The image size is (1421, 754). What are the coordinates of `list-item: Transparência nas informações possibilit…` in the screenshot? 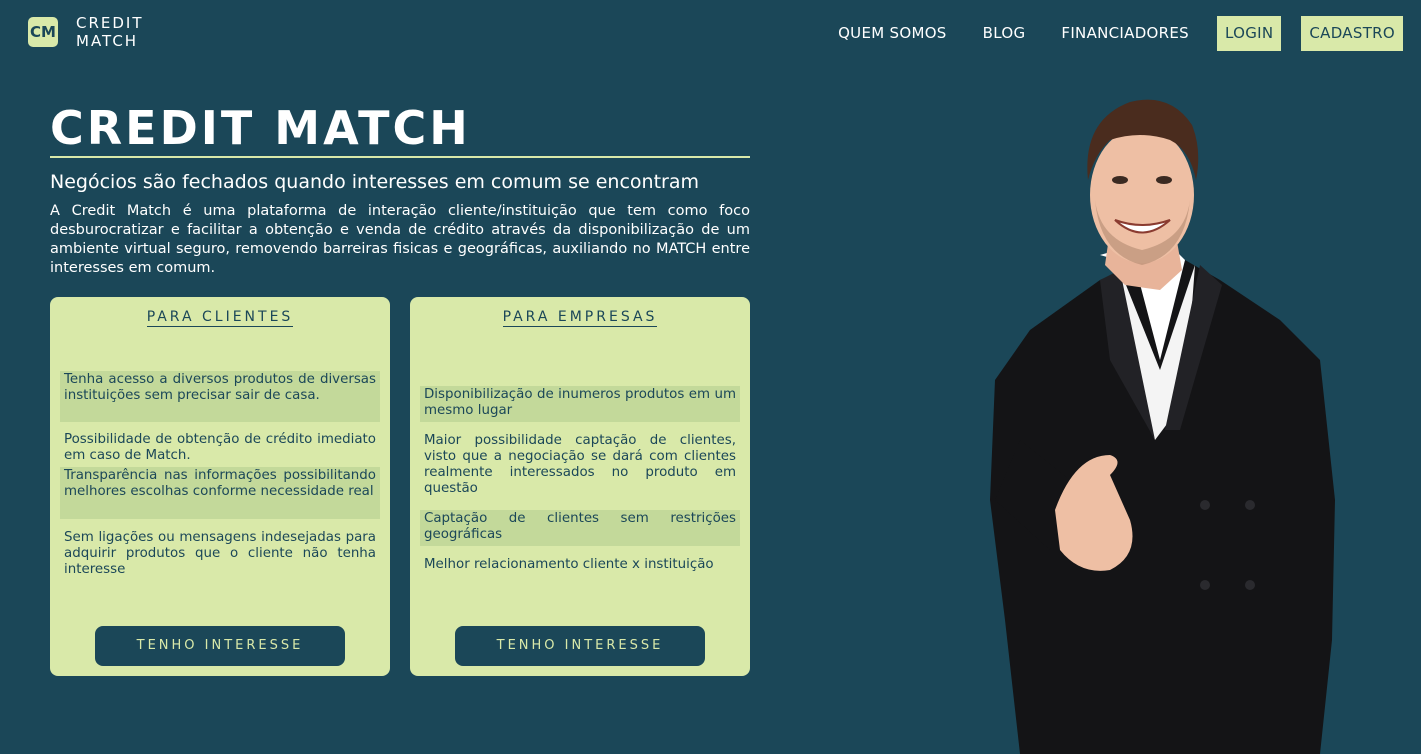 It's located at (220, 493).